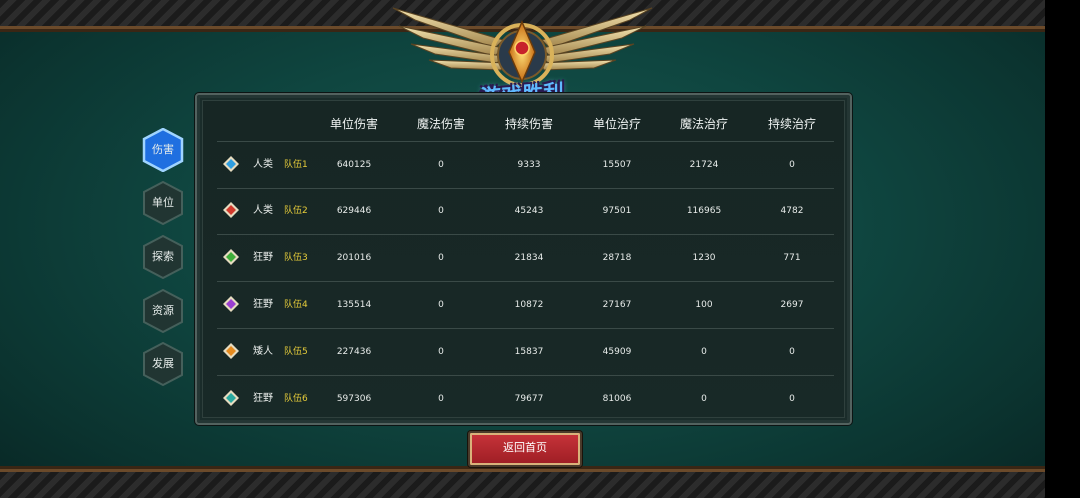  What do you see at coordinates (704, 165) in the screenshot?
I see `stat-cell: 21724` at bounding box center [704, 165].